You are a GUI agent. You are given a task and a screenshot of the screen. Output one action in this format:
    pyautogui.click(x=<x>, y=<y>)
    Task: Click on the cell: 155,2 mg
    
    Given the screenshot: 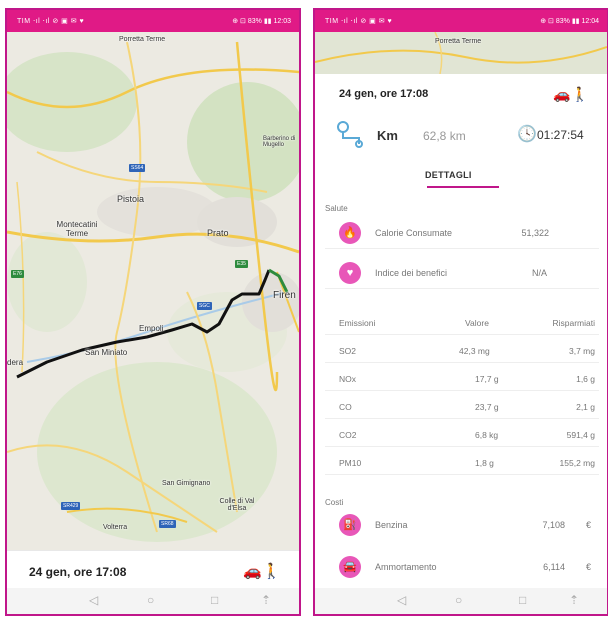 What is the action you would take?
    pyautogui.click(x=577, y=463)
    